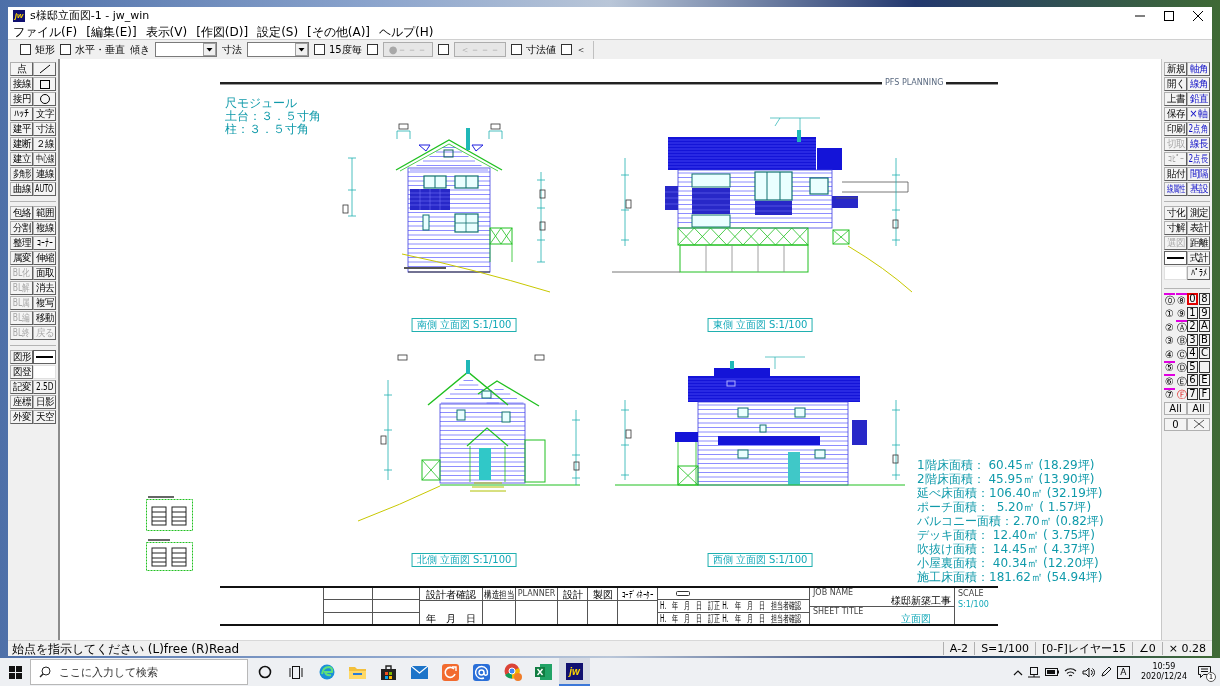 Image resolution: width=1220 pixels, height=686 pixels. I want to click on tool-button: 包絡, so click(21, 213).